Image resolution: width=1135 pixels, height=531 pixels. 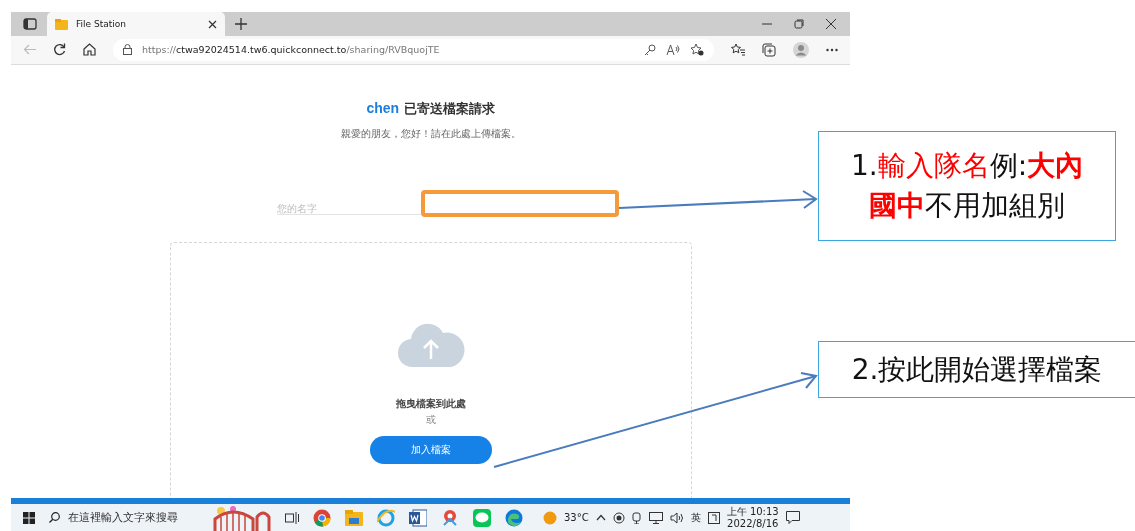 I want to click on weather-sun-icon, so click(x=550, y=517).